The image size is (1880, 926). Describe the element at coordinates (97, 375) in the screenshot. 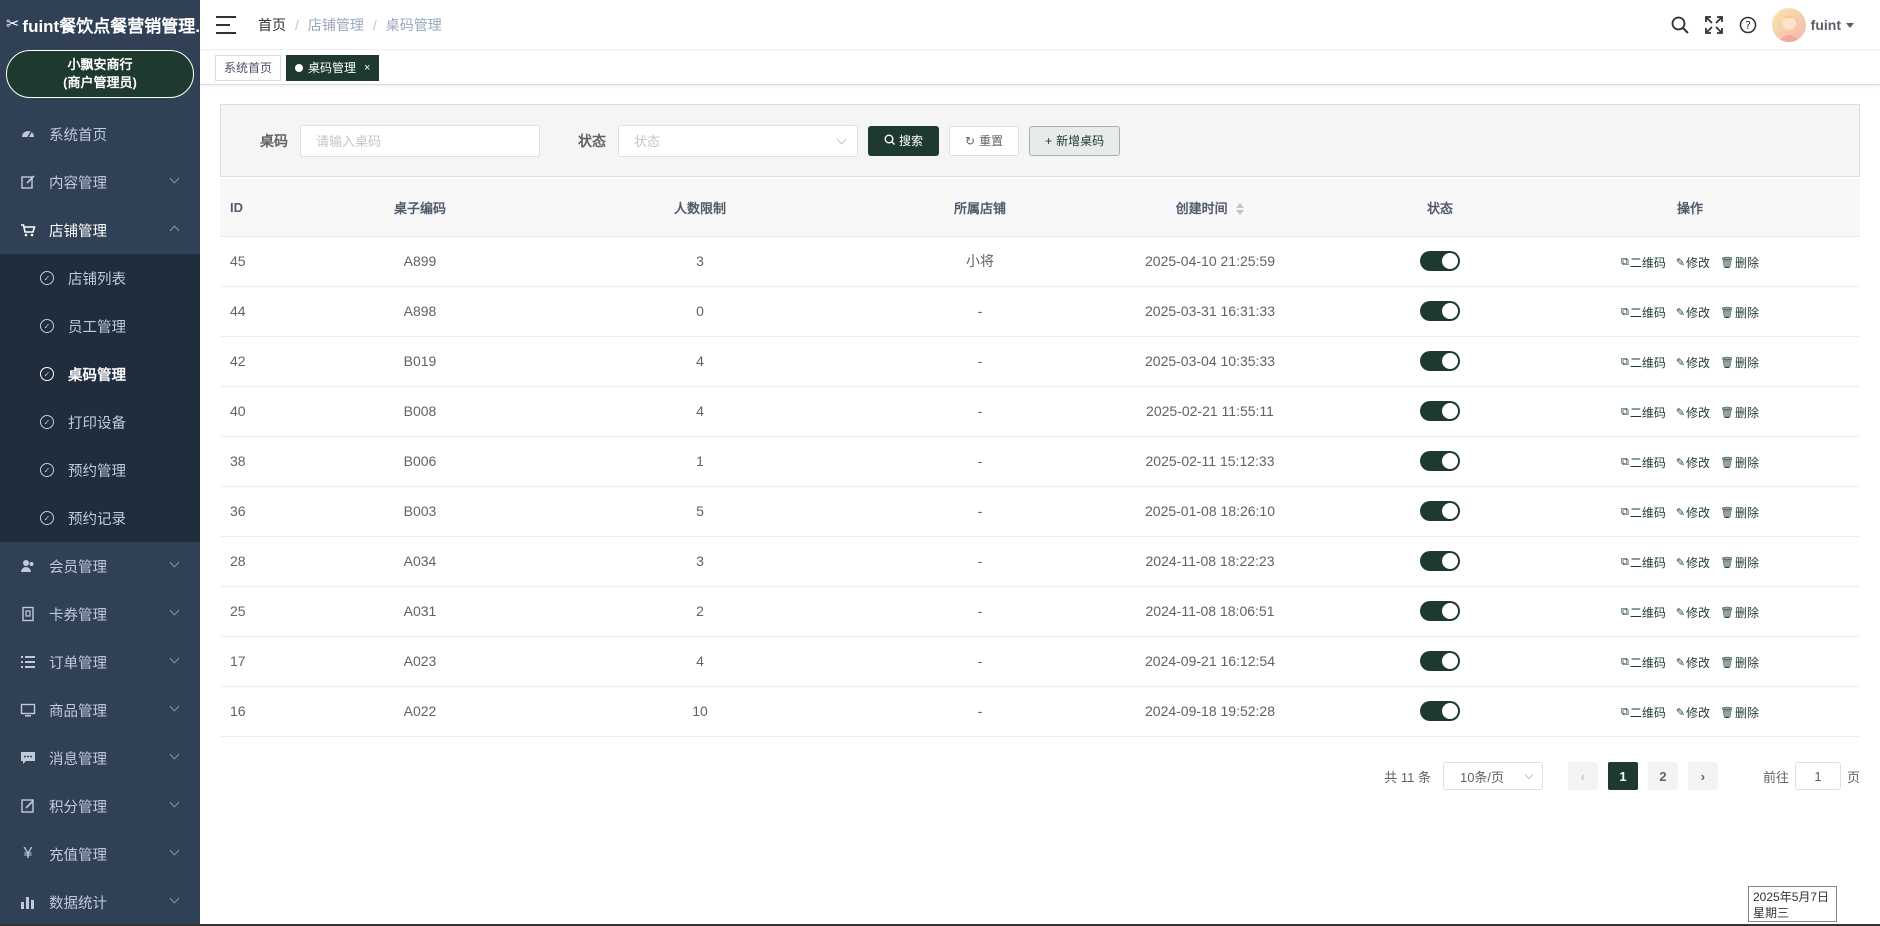

I see `sidebar-item-label: 桌码管理` at that location.